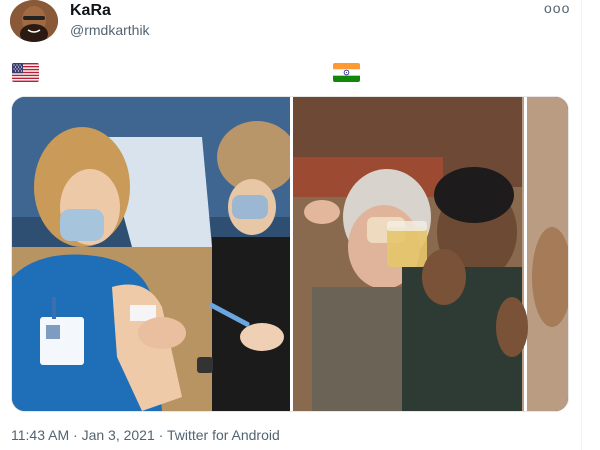  I want to click on tweet-source: Twitter for Android, so click(223, 435).